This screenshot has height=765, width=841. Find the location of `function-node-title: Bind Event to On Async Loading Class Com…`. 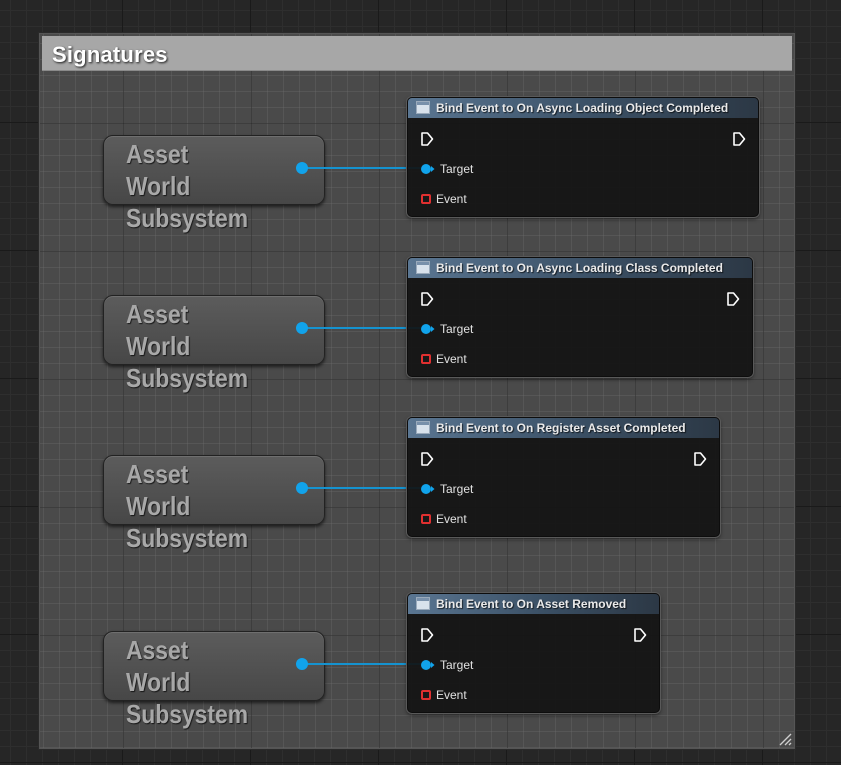

function-node-title: Bind Event to On Async Loading Class Com… is located at coordinates (579, 268).